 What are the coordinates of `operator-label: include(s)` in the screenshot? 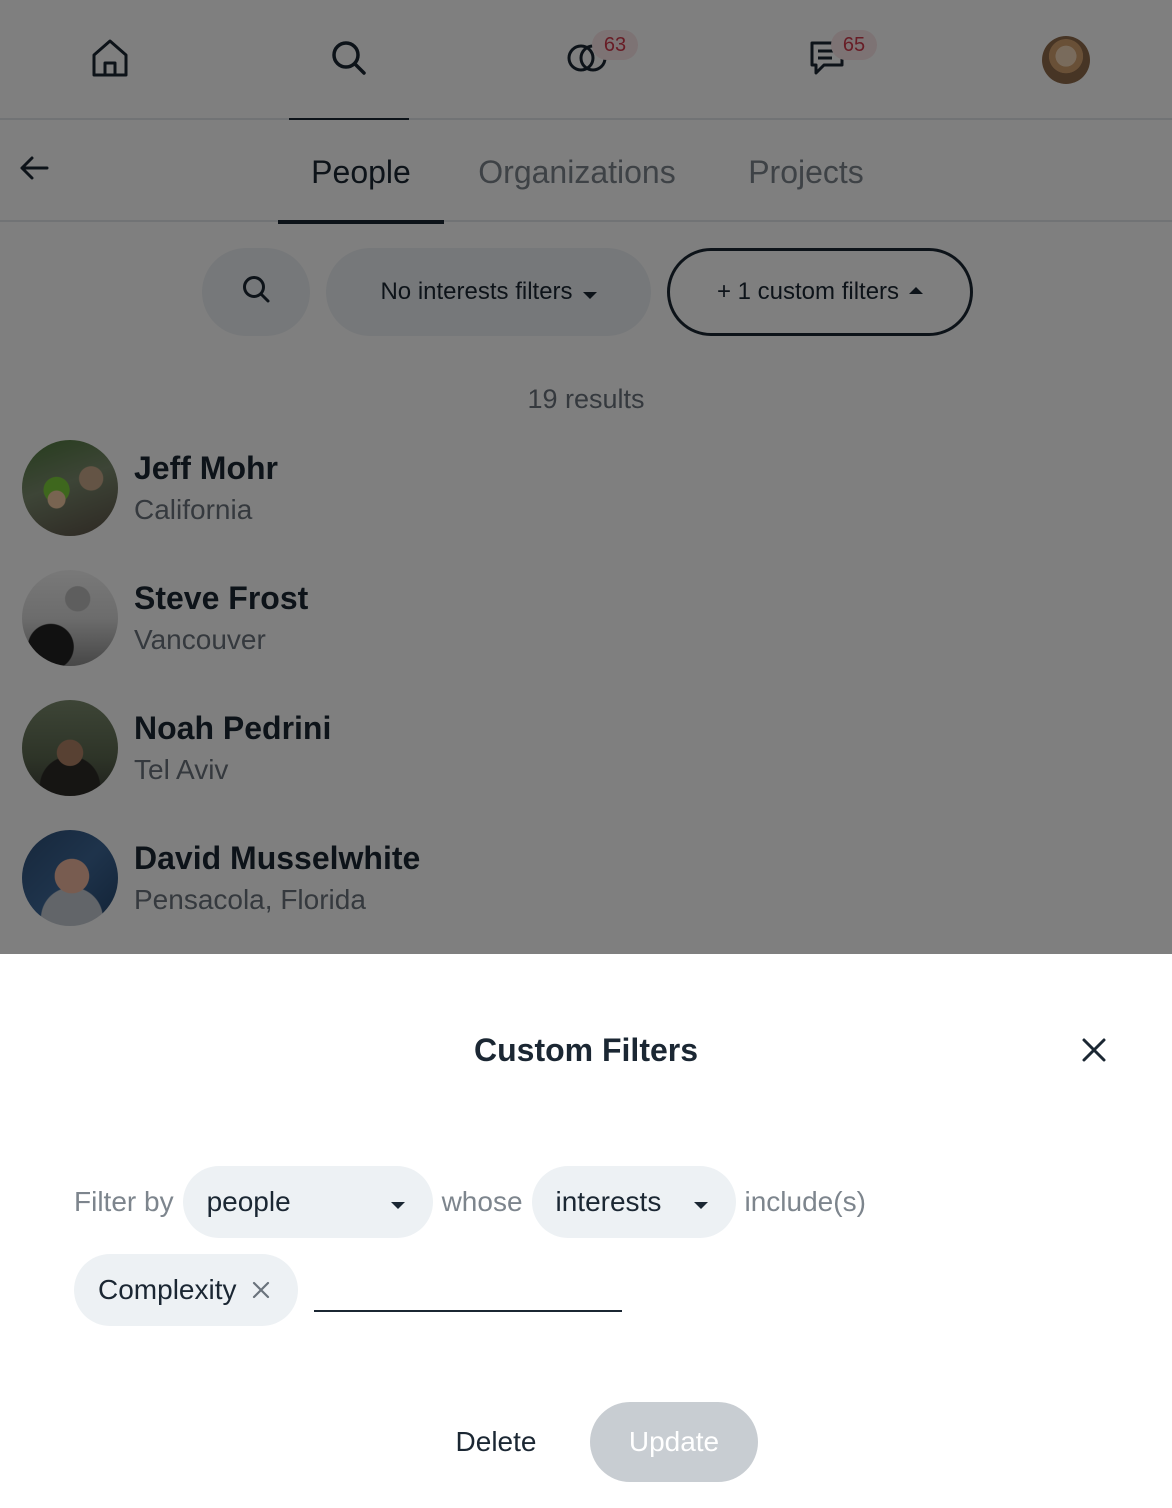 It's located at (805, 1201).